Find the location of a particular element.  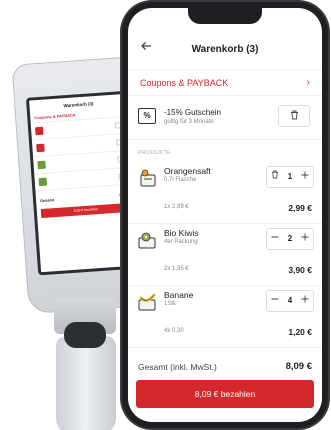

quantity-stepper: 2 is located at coordinates (290, 239).